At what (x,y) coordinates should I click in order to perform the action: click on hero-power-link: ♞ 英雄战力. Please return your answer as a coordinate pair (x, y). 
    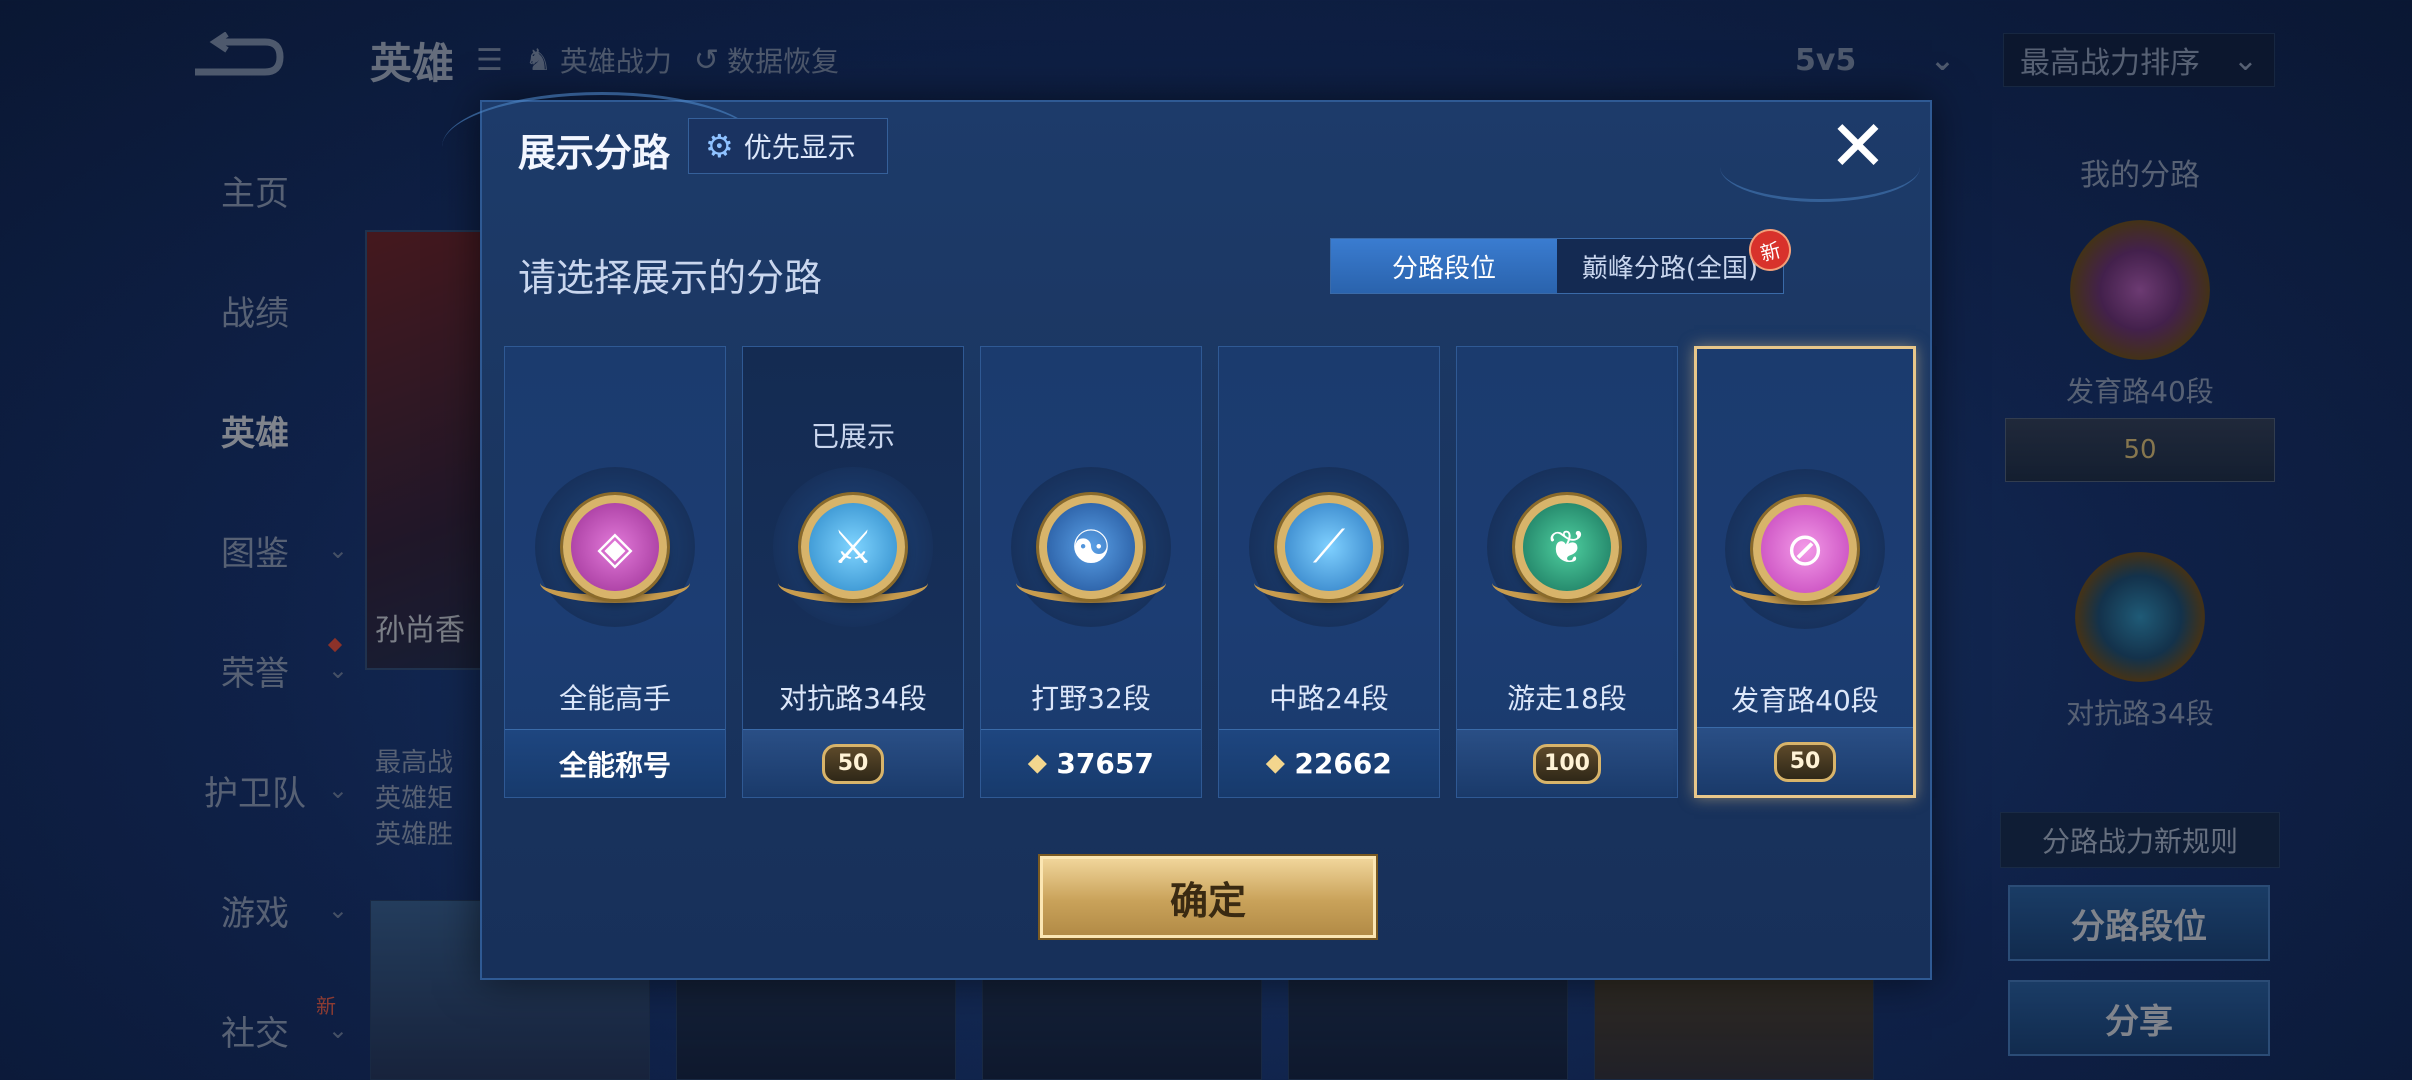
    Looking at the image, I should click on (598, 60).